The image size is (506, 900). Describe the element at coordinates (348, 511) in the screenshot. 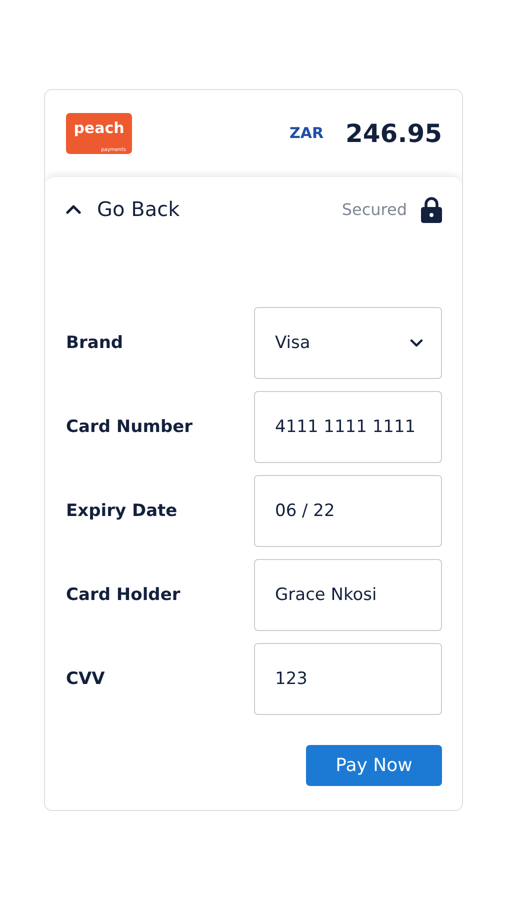

I see `input-field: 06 / 22` at that location.